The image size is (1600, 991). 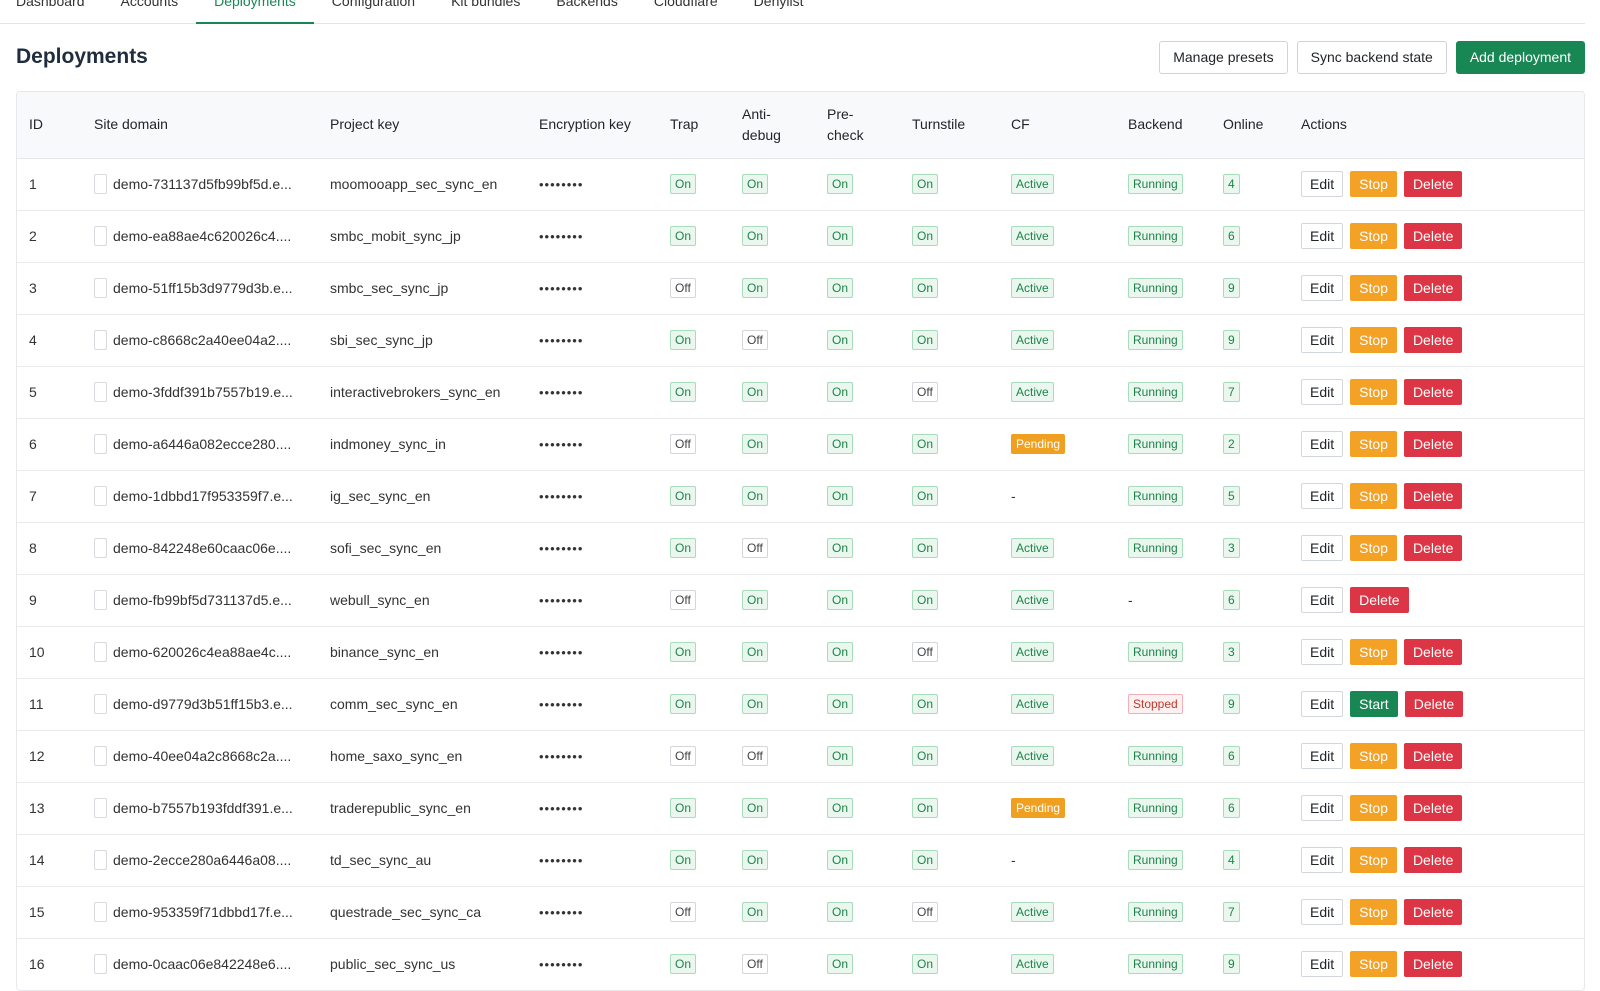 What do you see at coordinates (1374, 704) in the screenshot?
I see `start-button: Start` at bounding box center [1374, 704].